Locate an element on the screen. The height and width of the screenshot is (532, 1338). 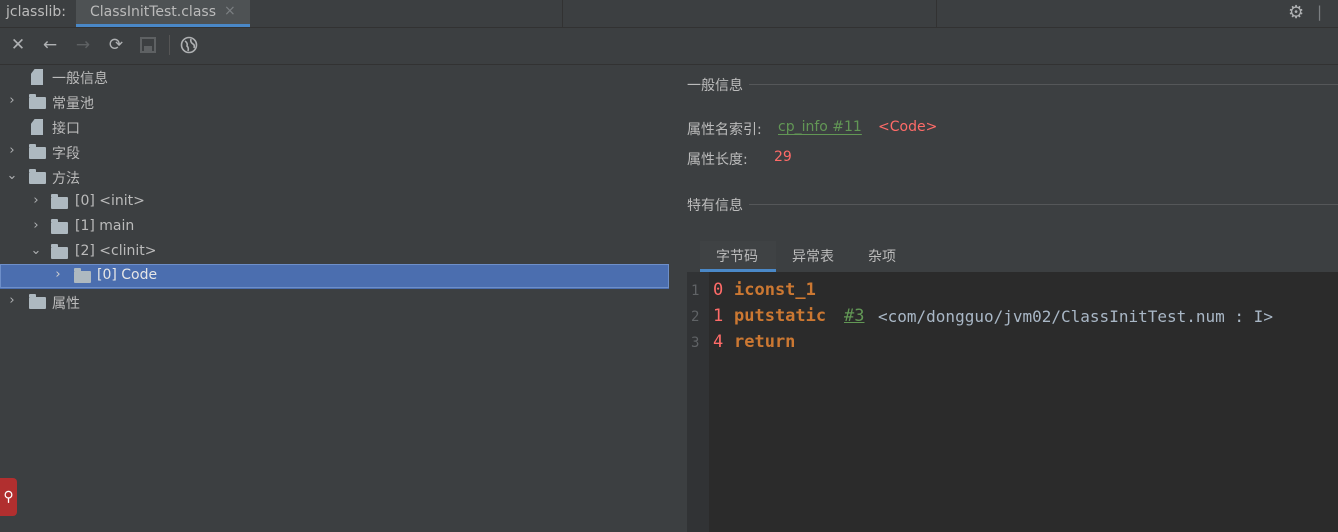
toolbar: ✕ ← → ⟳ is located at coordinates (669, 46).